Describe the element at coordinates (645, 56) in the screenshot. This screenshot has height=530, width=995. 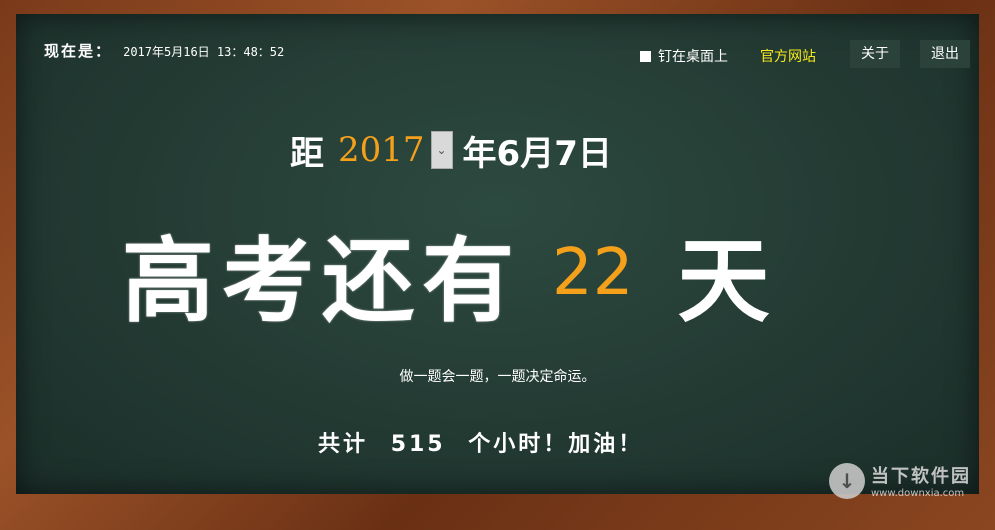
I see `checkbox-icon` at that location.